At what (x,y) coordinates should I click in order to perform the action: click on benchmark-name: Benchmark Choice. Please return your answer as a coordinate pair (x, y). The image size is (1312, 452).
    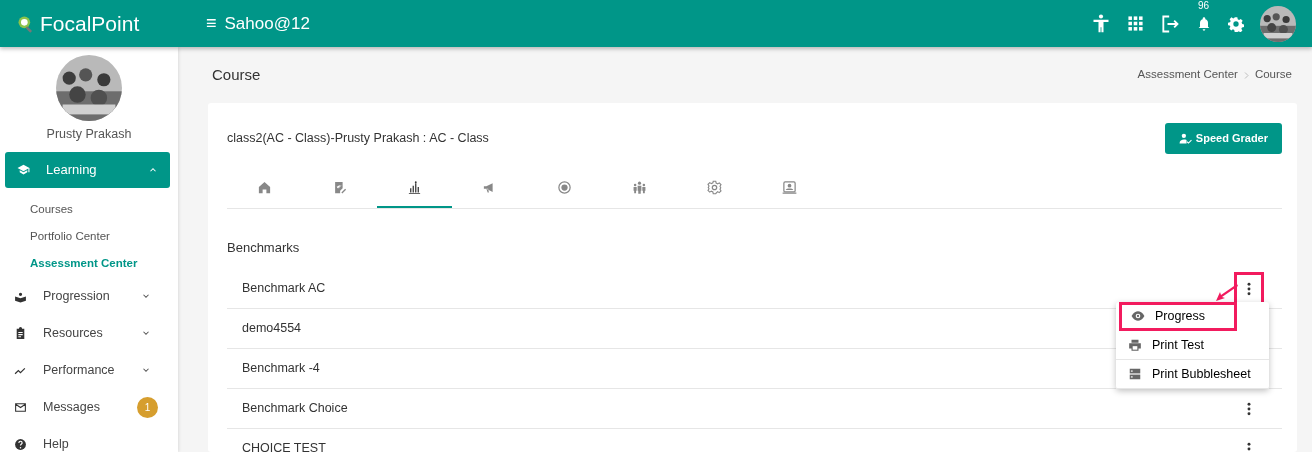
    Looking at the image, I should click on (295, 409).